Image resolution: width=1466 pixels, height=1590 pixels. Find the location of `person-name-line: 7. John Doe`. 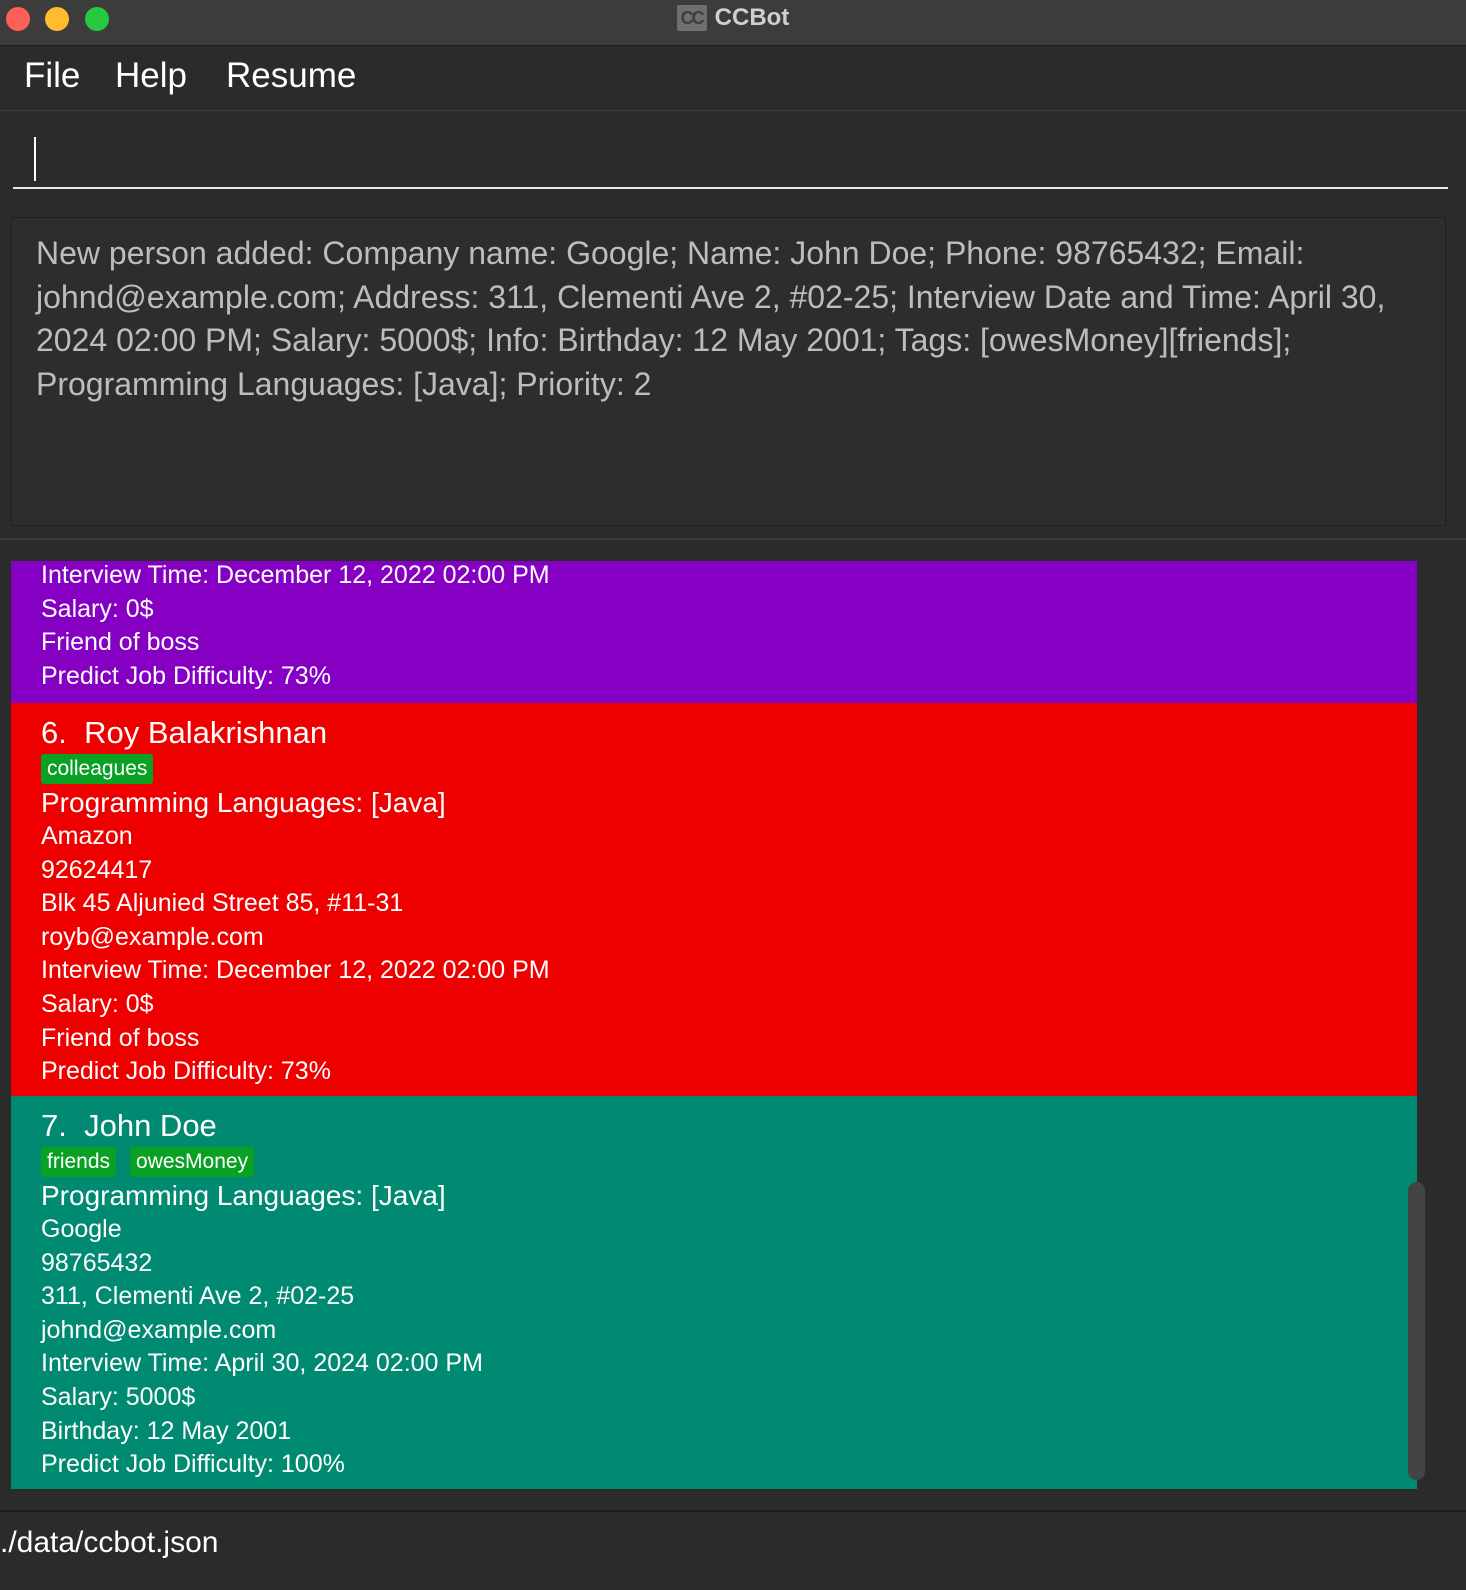

person-name-line: 7. John Doe is located at coordinates (262, 1126).